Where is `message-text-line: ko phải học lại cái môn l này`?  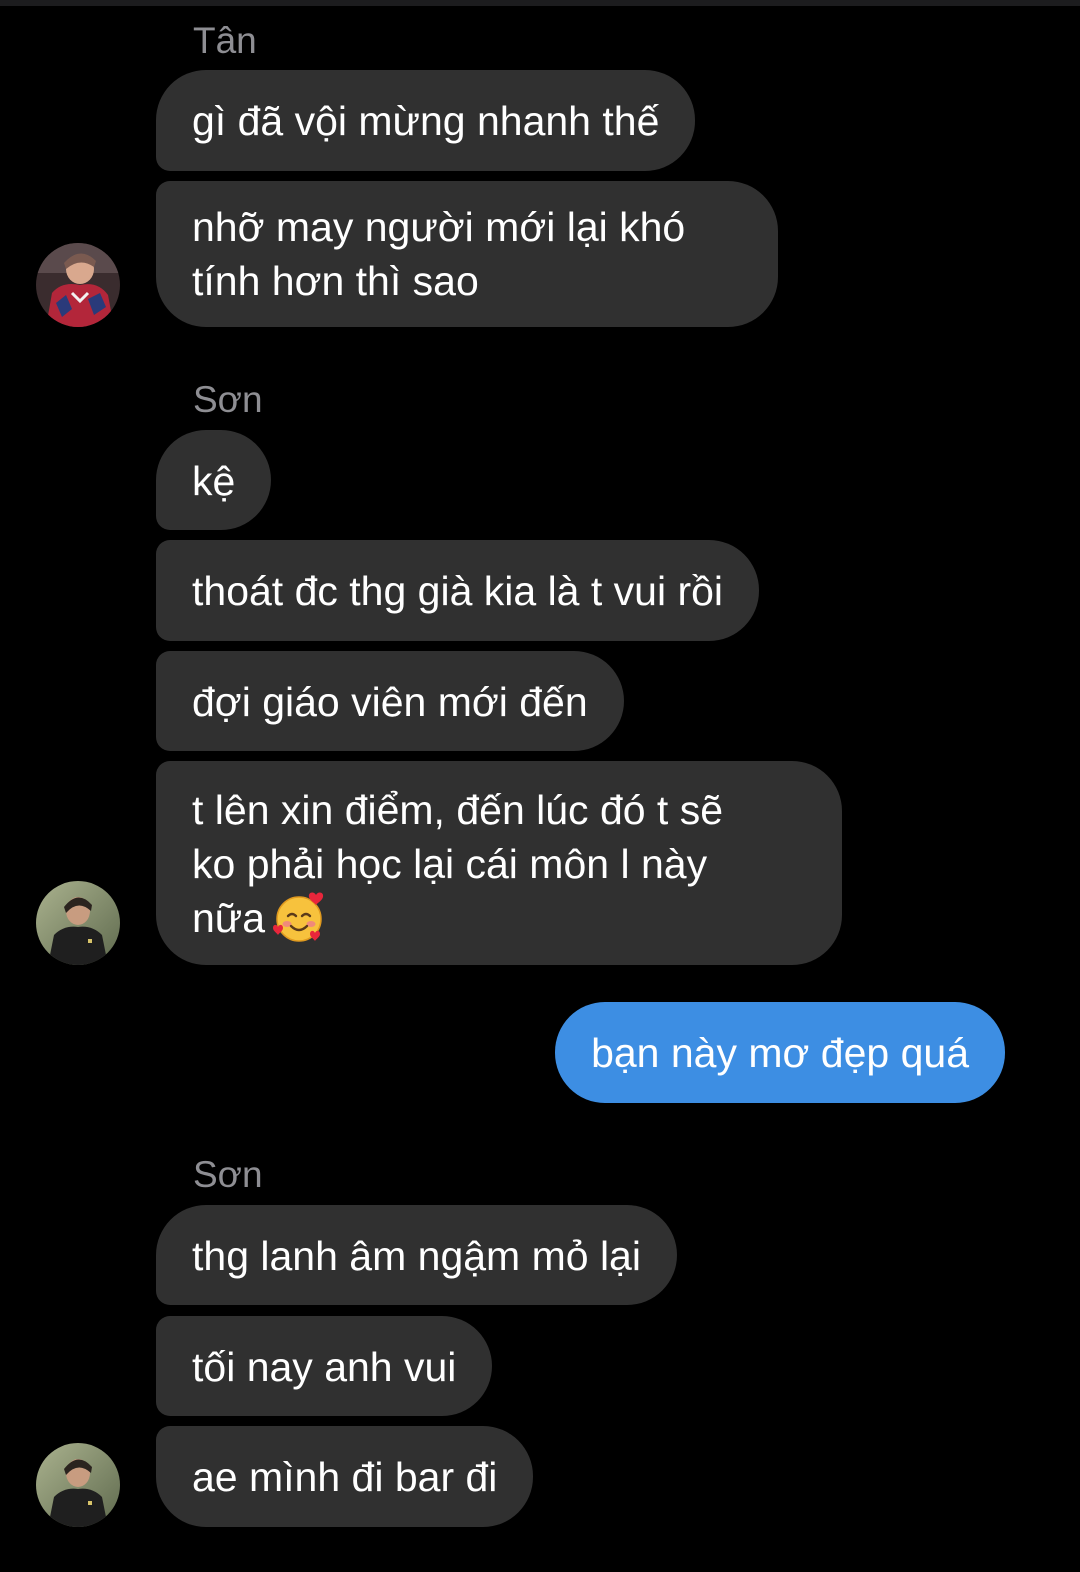
message-text-line: ko phải học lại cái môn l này is located at coordinates (450, 864).